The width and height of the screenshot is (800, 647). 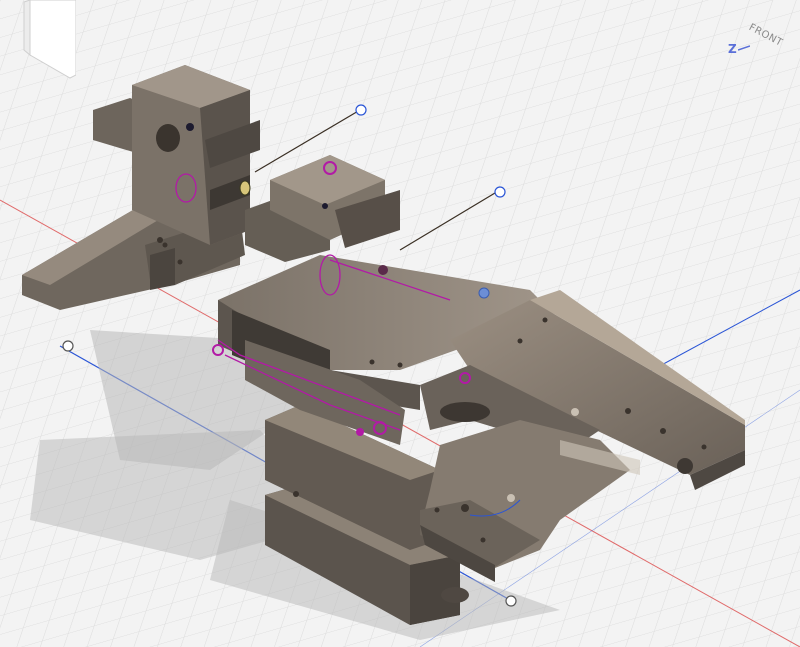 What do you see at coordinates (68, 346) in the screenshot?
I see `axis-handle-left` at bounding box center [68, 346].